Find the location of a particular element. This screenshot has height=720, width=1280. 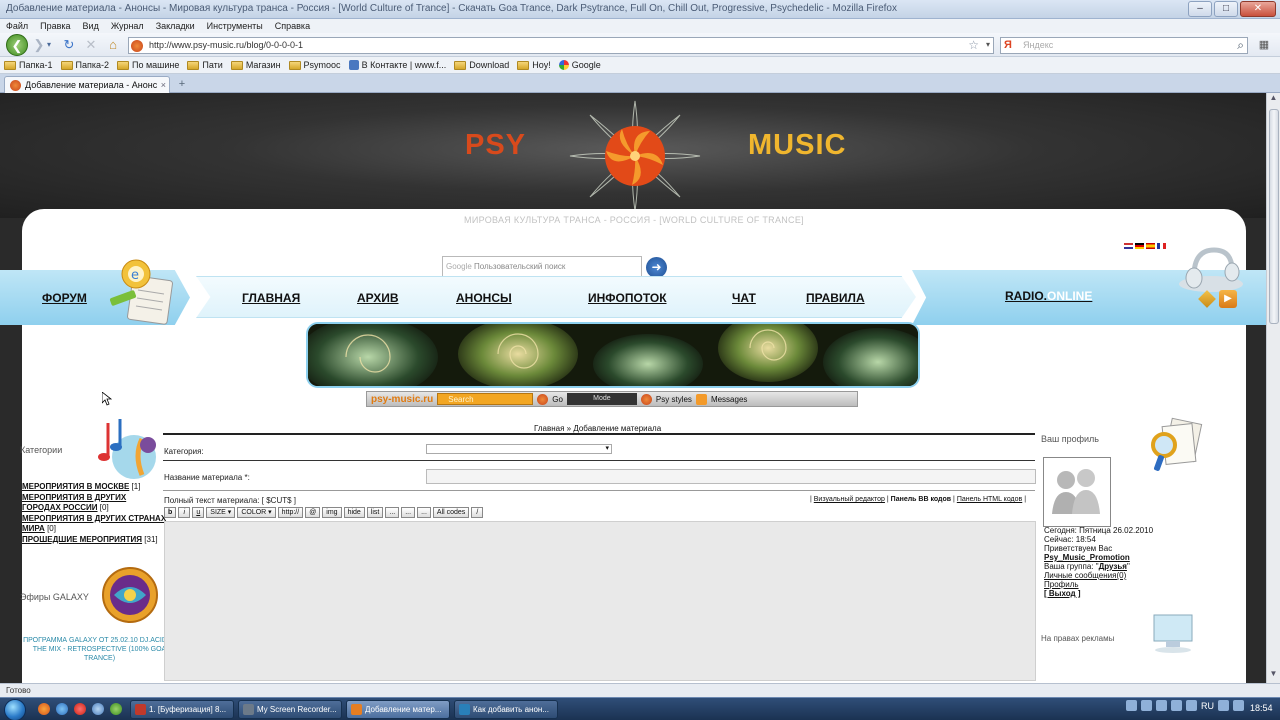

toolbar-styles: Psy styles is located at coordinates (674, 399).